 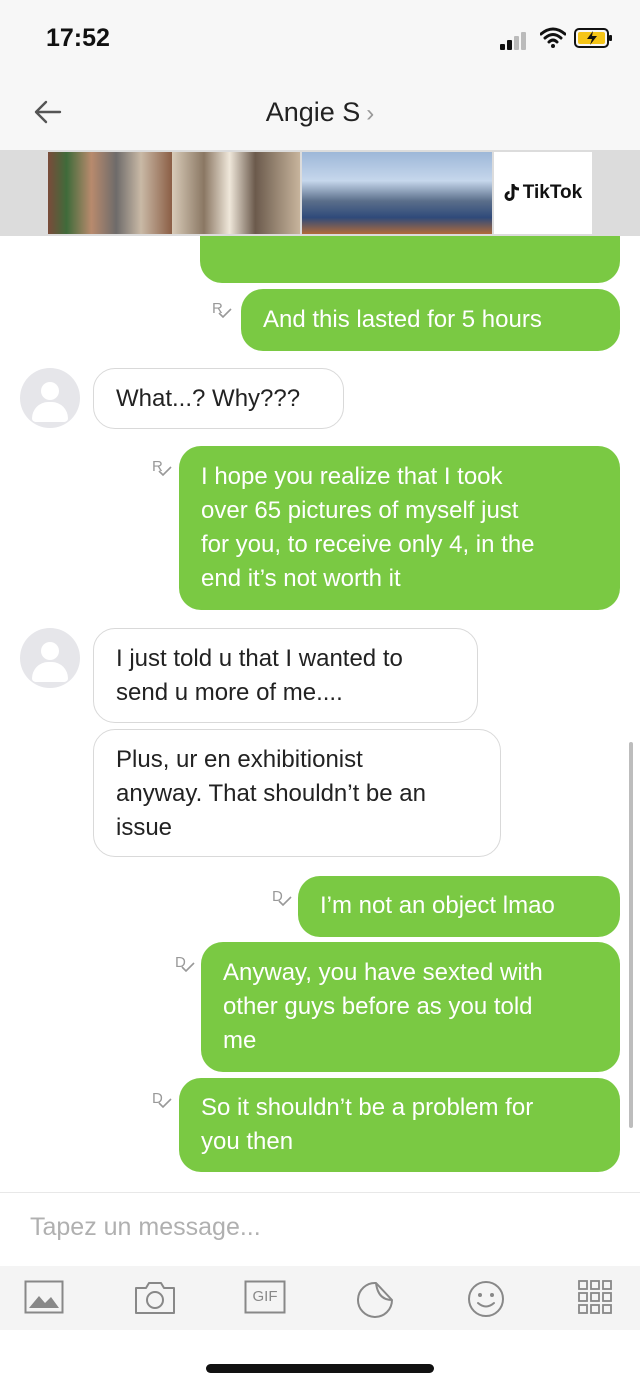 What do you see at coordinates (552, 192) in the screenshot?
I see `tiktok-wordmark: TikTok` at bounding box center [552, 192].